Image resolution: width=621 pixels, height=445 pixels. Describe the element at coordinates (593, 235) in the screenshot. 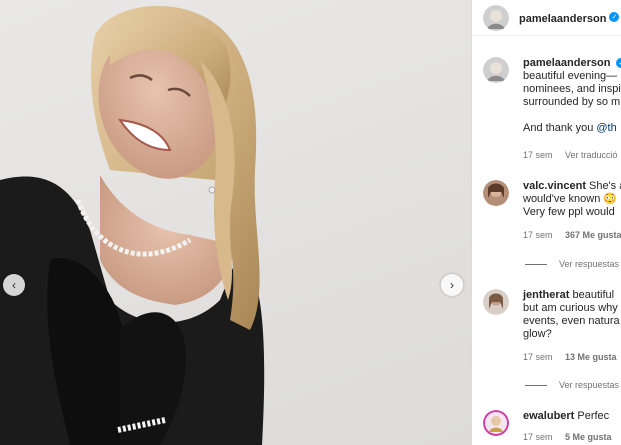

I see `comment-likes: 367 Me gusta` at that location.